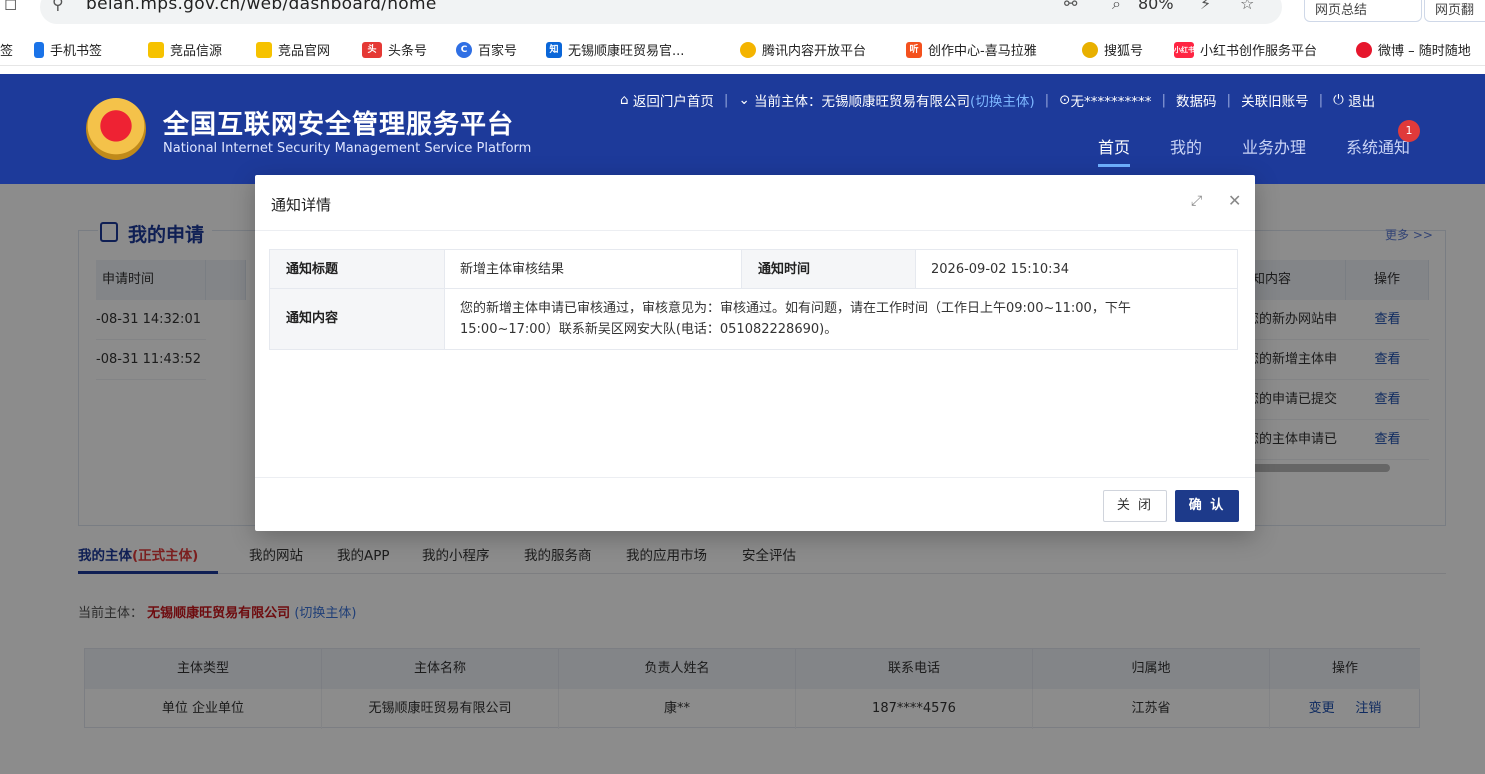 This screenshot has width=1485, height=774. What do you see at coordinates (1135, 506) in the screenshot?
I see `close-button: 关 闭` at bounding box center [1135, 506].